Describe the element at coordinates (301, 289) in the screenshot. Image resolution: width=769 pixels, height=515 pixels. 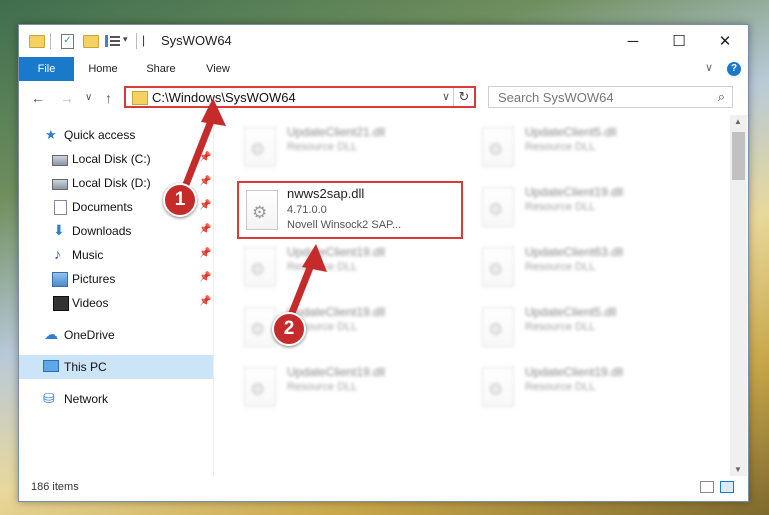
I see `arrow-to-file` at that location.